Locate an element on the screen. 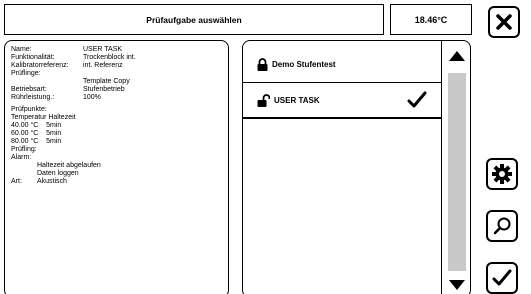 The image size is (531, 294). list-scrollbar is located at coordinates (455, 167).